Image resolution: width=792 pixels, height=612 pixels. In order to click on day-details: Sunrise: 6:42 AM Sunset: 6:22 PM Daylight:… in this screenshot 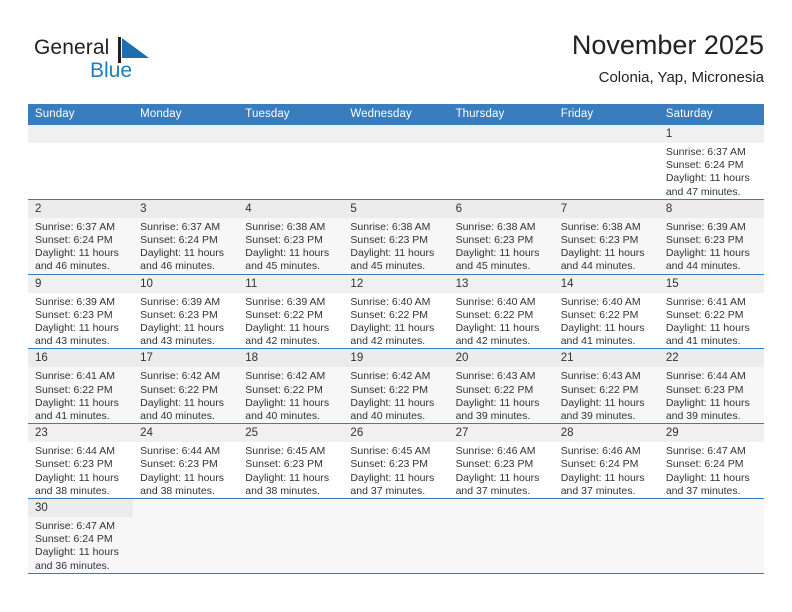, I will do `click(395, 395)`.